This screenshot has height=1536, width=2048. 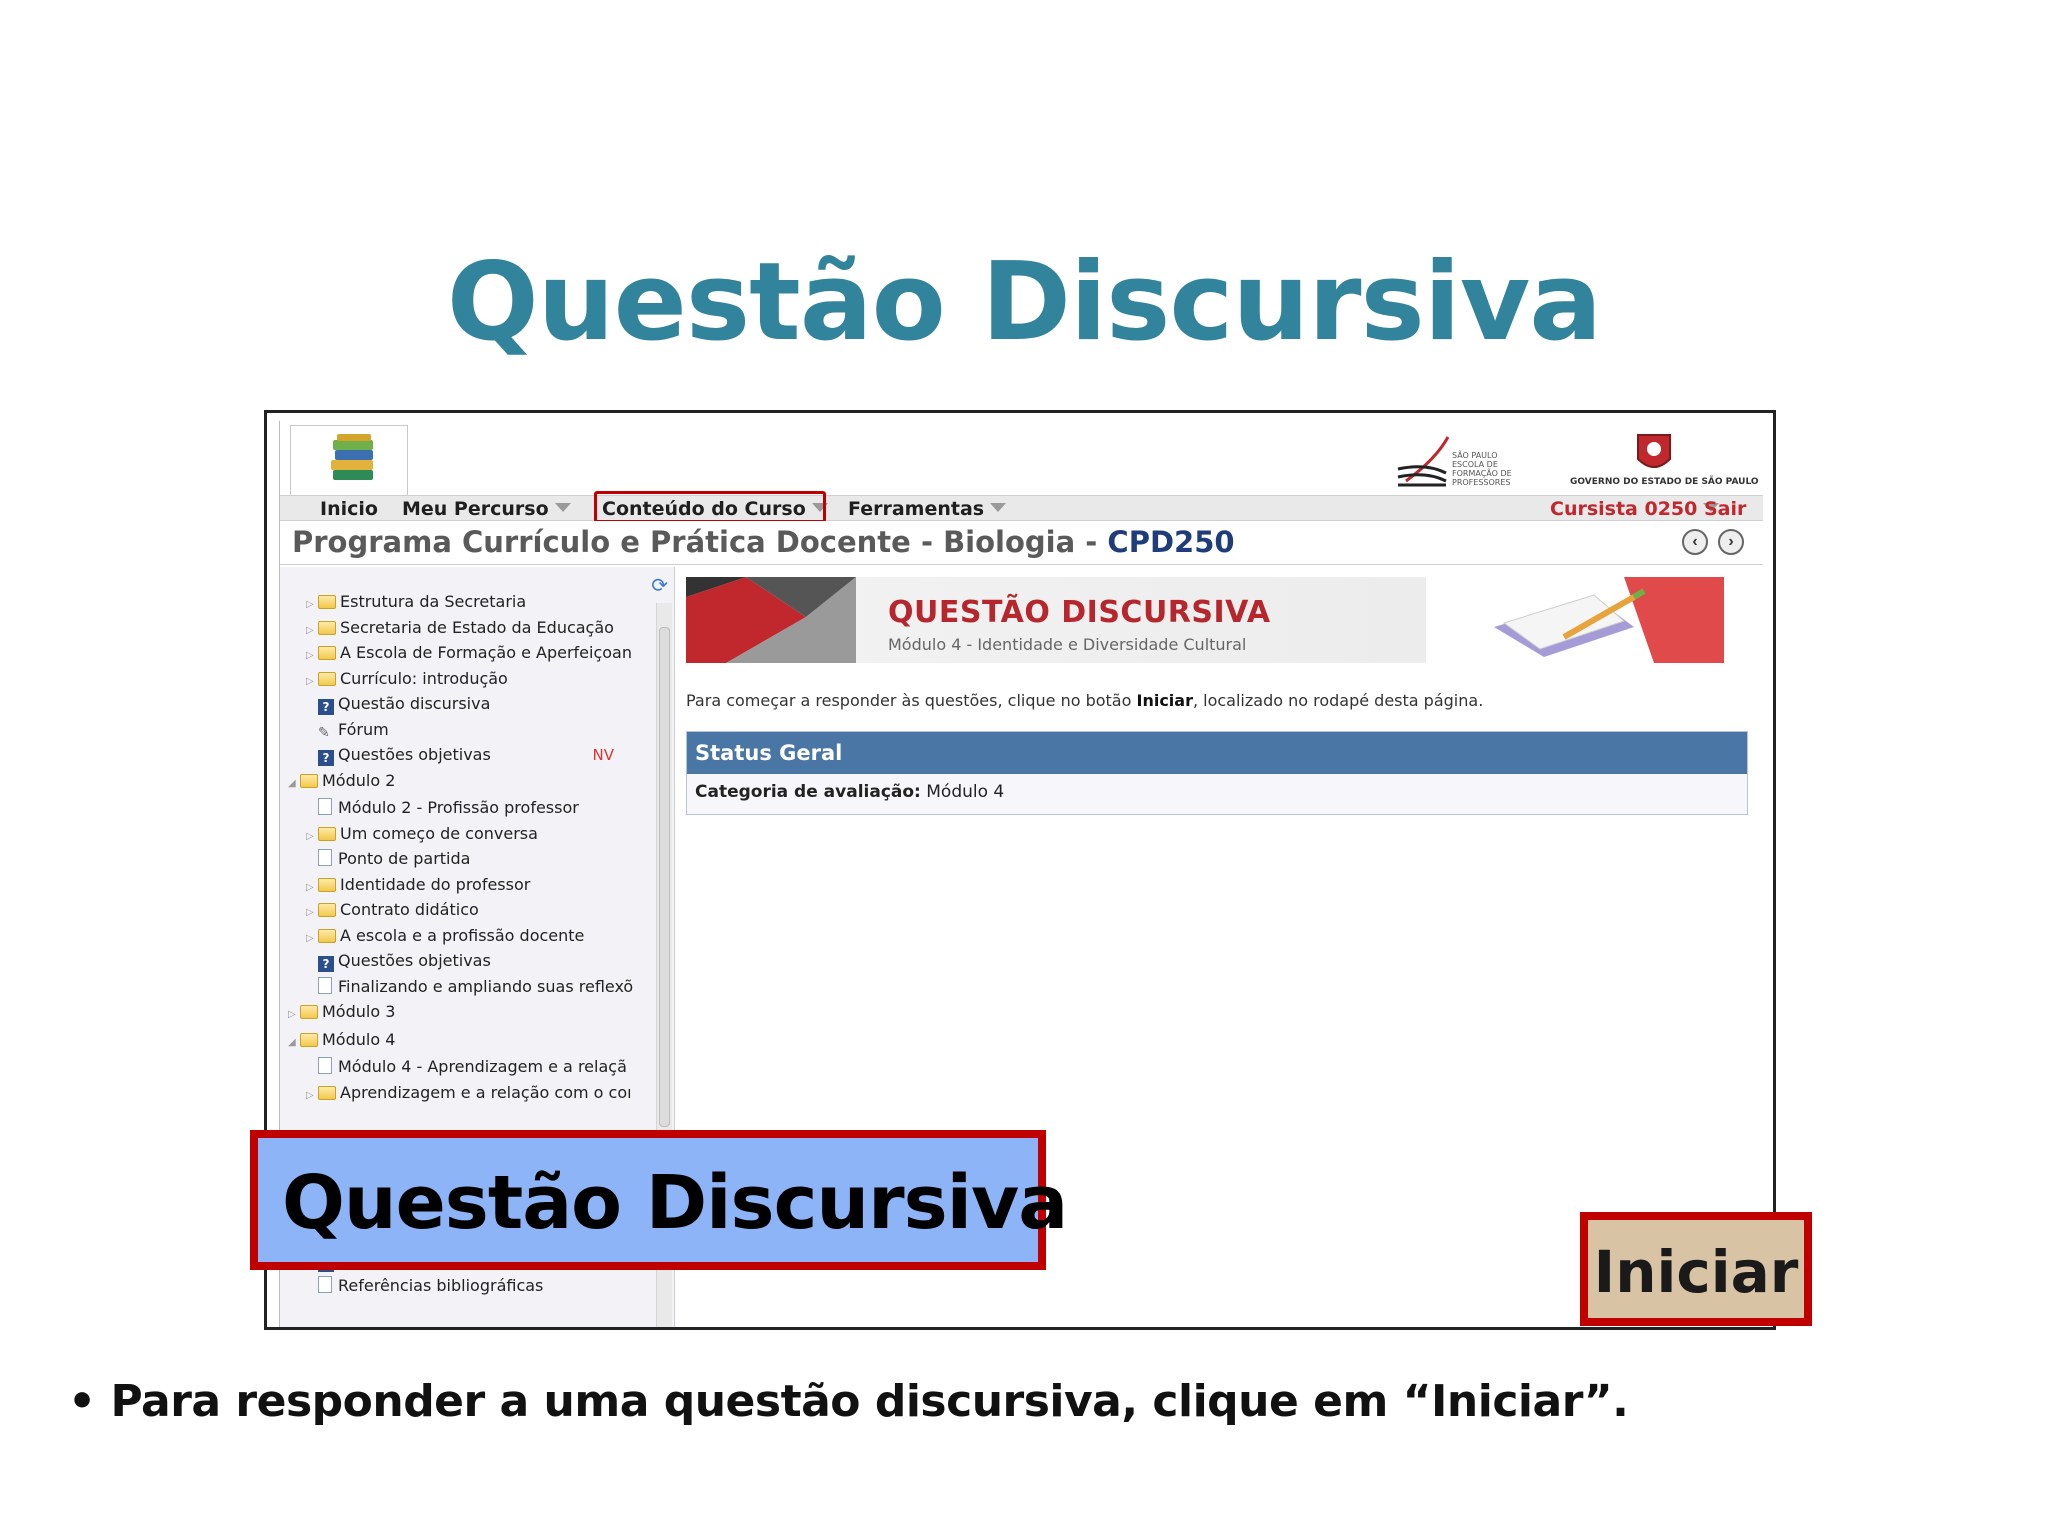 What do you see at coordinates (1695, 542) in the screenshot?
I see `previous-icon: ‹` at bounding box center [1695, 542].